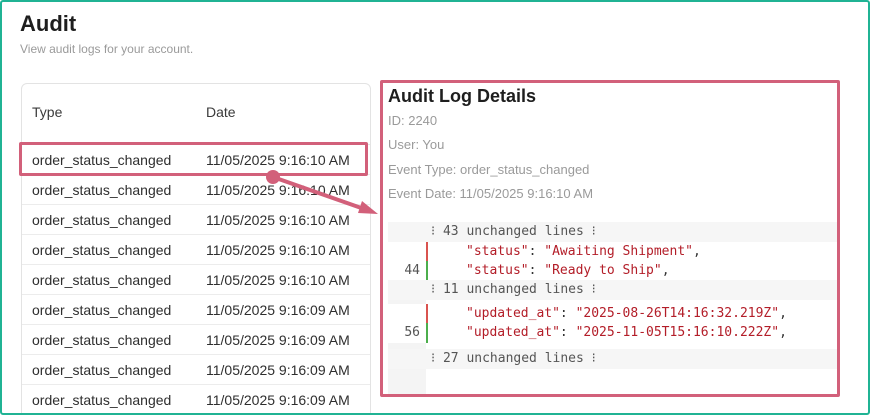  I want to click on diff-code: "status": "Awaiting Shipment",, so click(583, 251).